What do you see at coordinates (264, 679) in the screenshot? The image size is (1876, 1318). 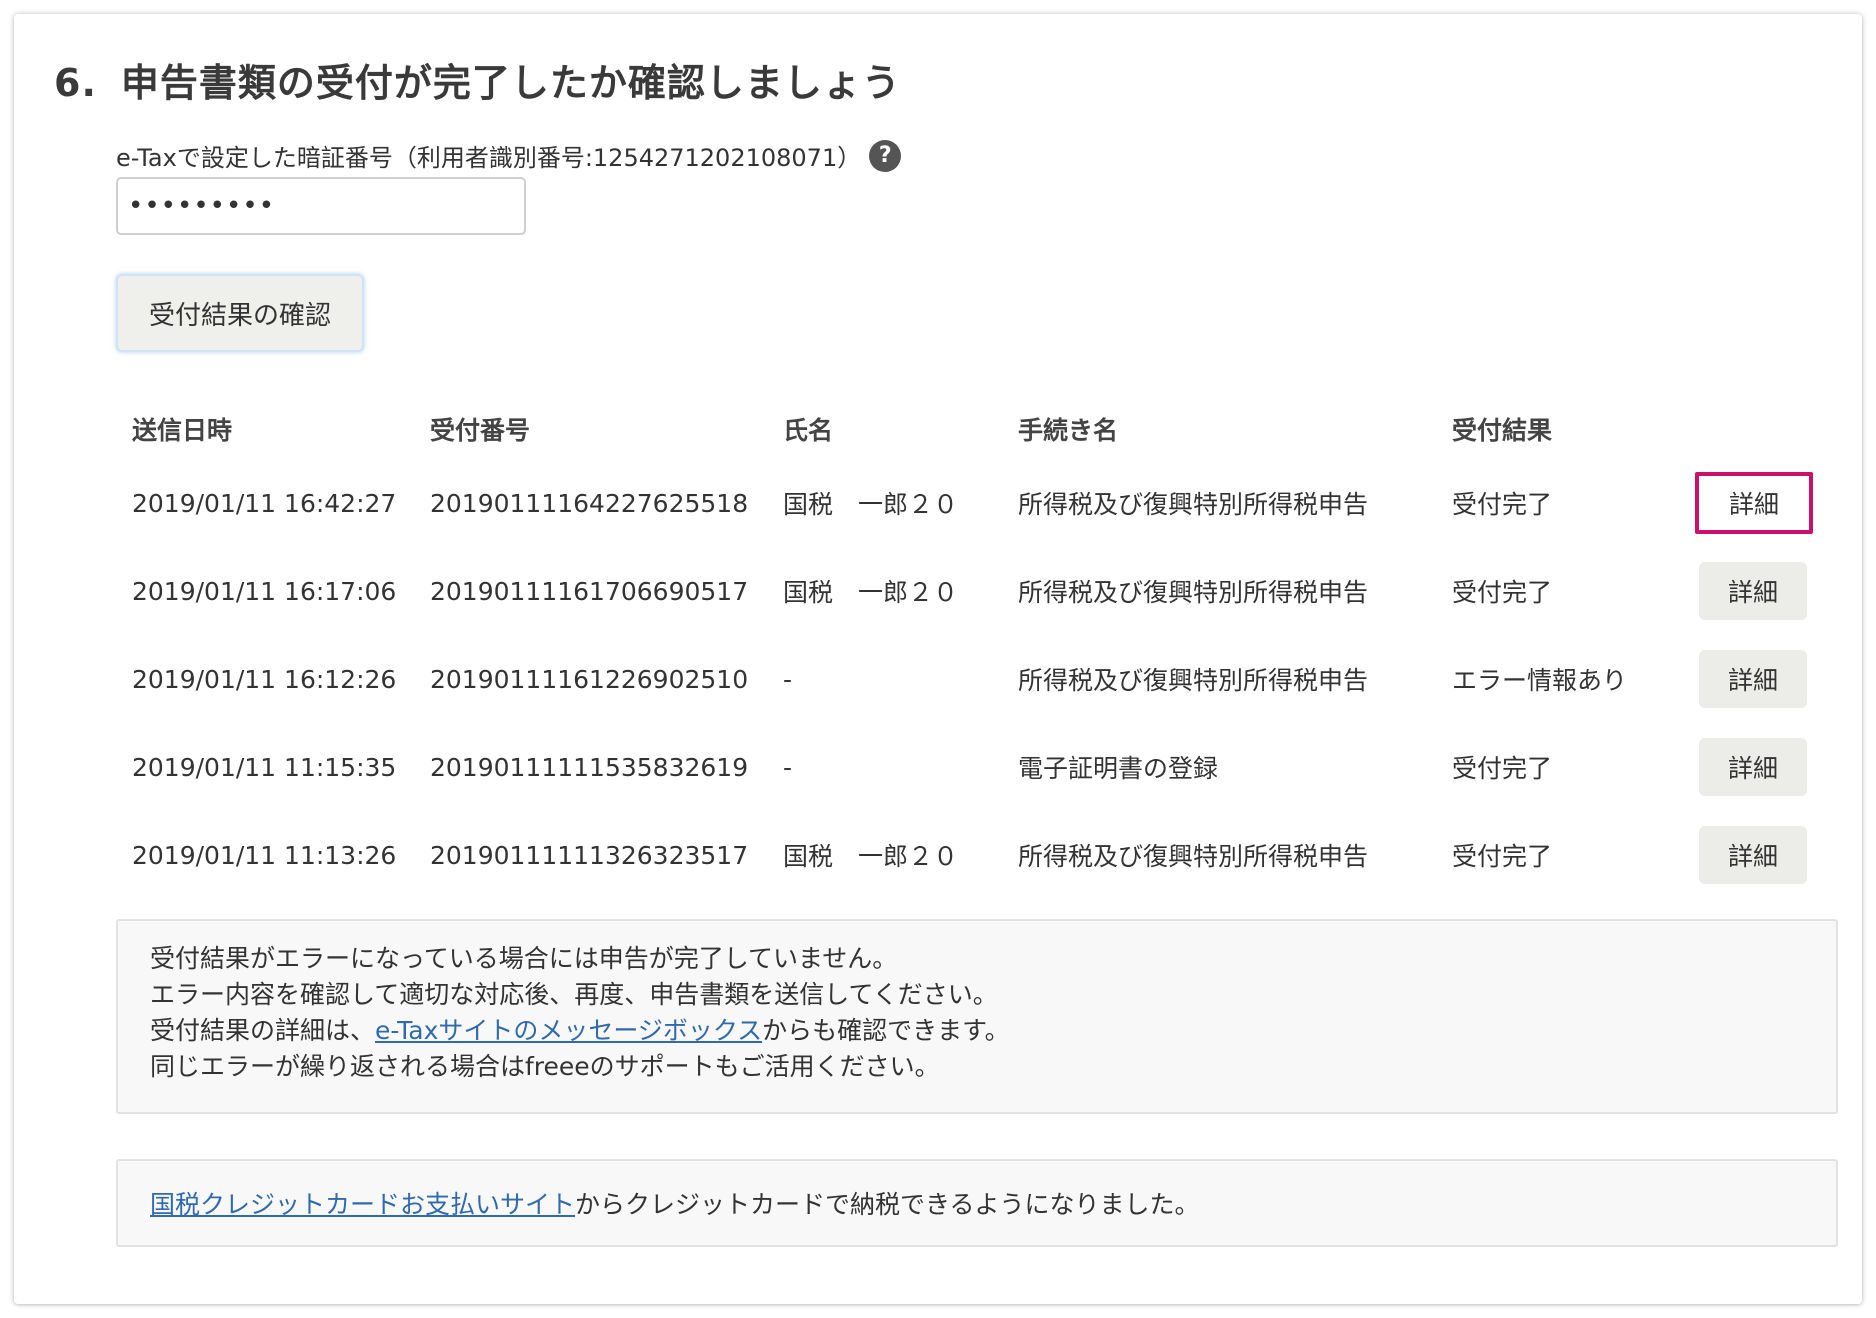 I see `cell-sent-at: 2019/01/11 16:12:26` at bounding box center [264, 679].